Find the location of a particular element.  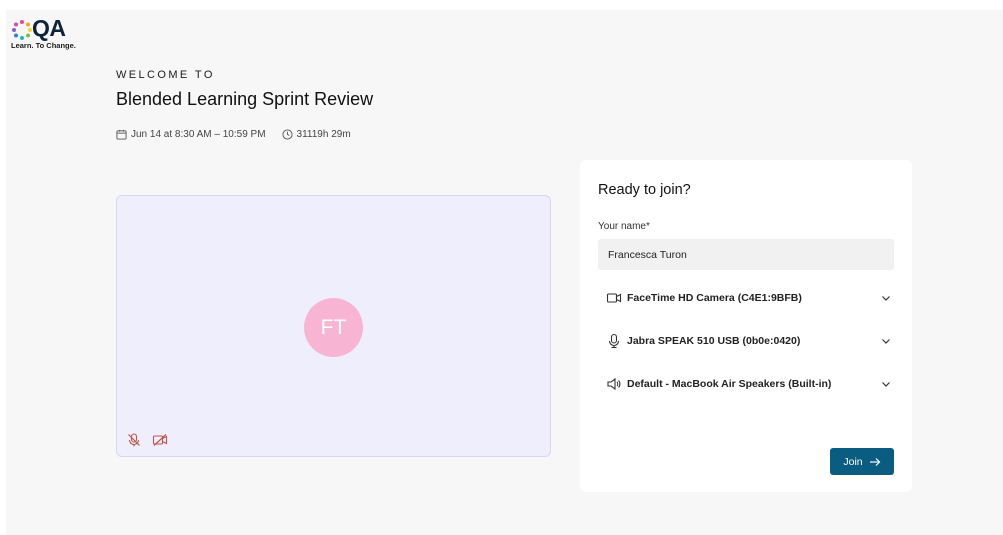

session-meta: Jun 14 at 8:30 AM – 10:59 PM 31119h 29m is located at coordinates (233, 134).